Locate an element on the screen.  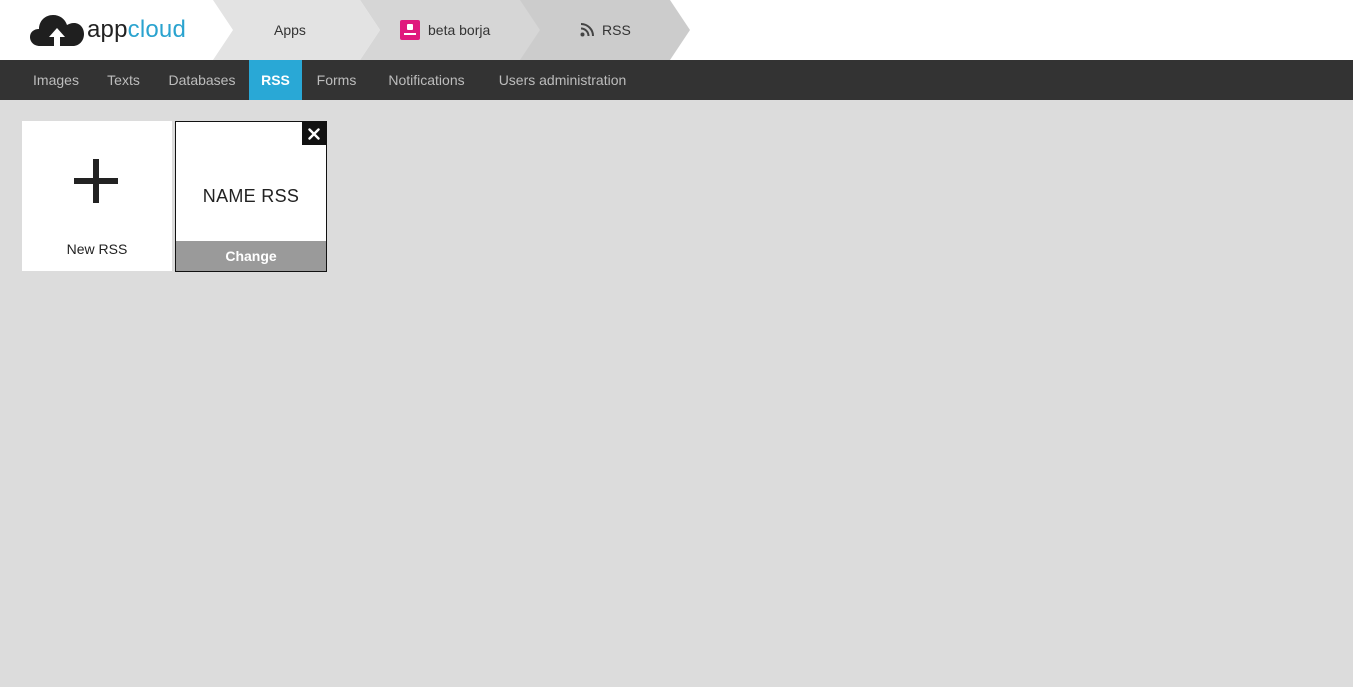
logo-wordmark: appcloud is located at coordinates (136, 30).